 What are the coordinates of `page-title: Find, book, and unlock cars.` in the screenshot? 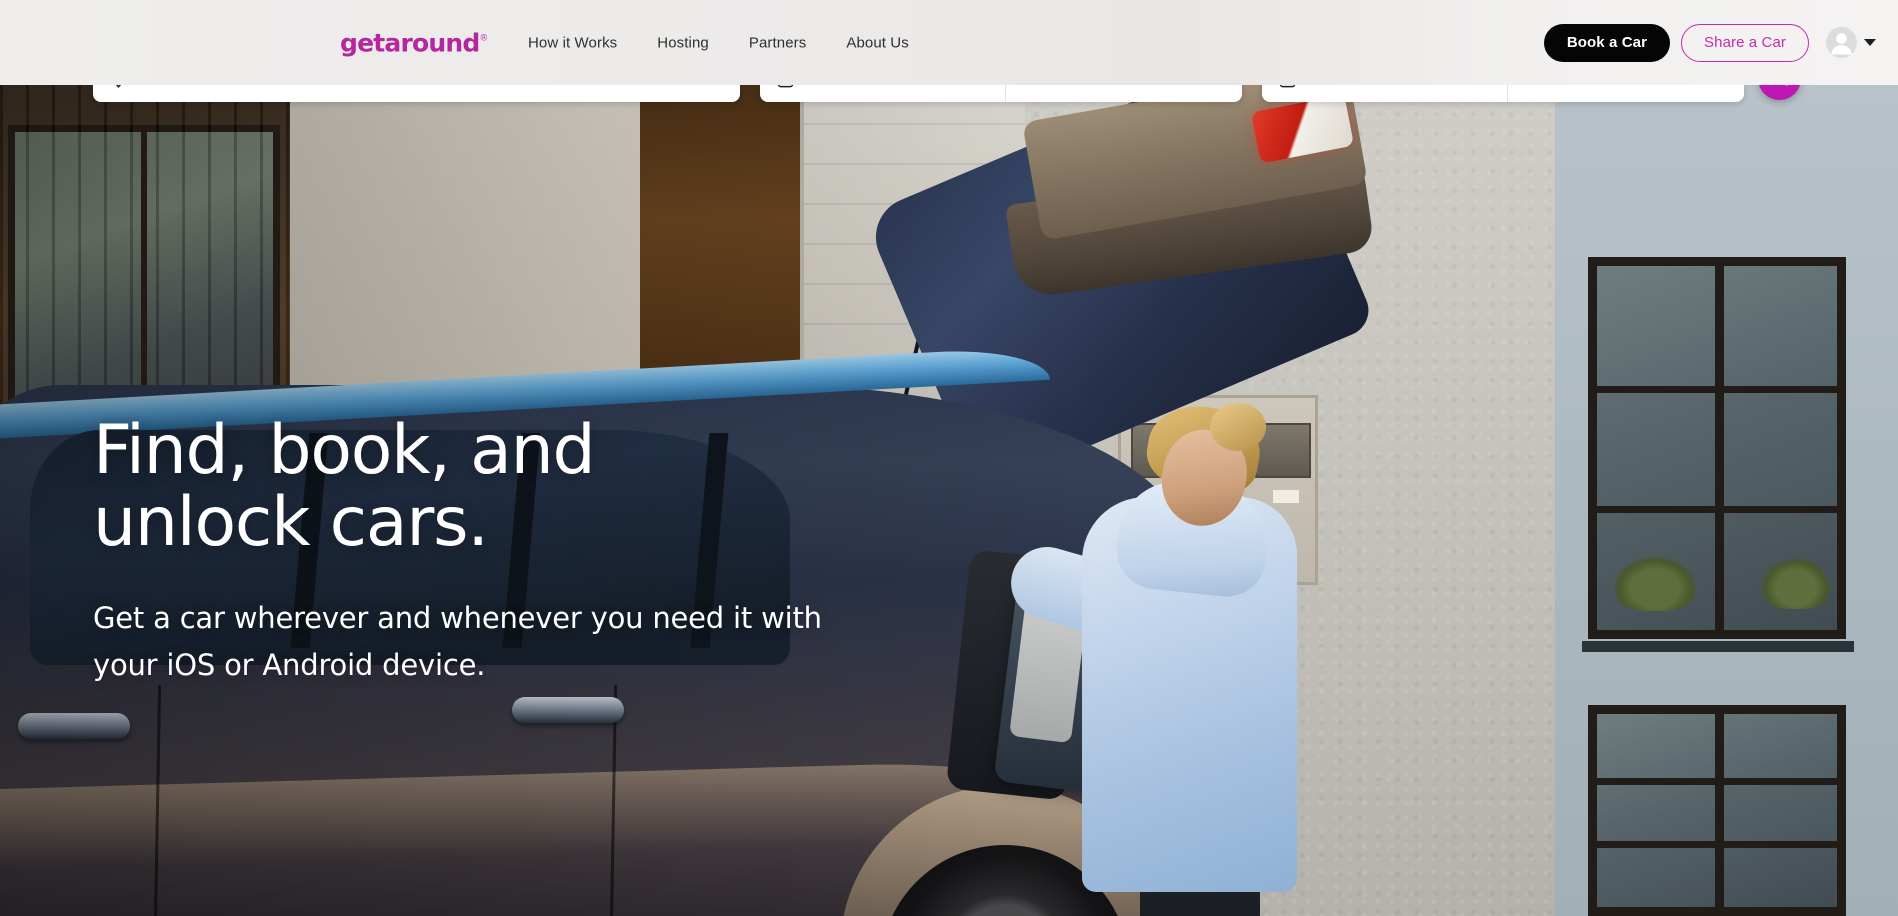 It's located at (453, 488).